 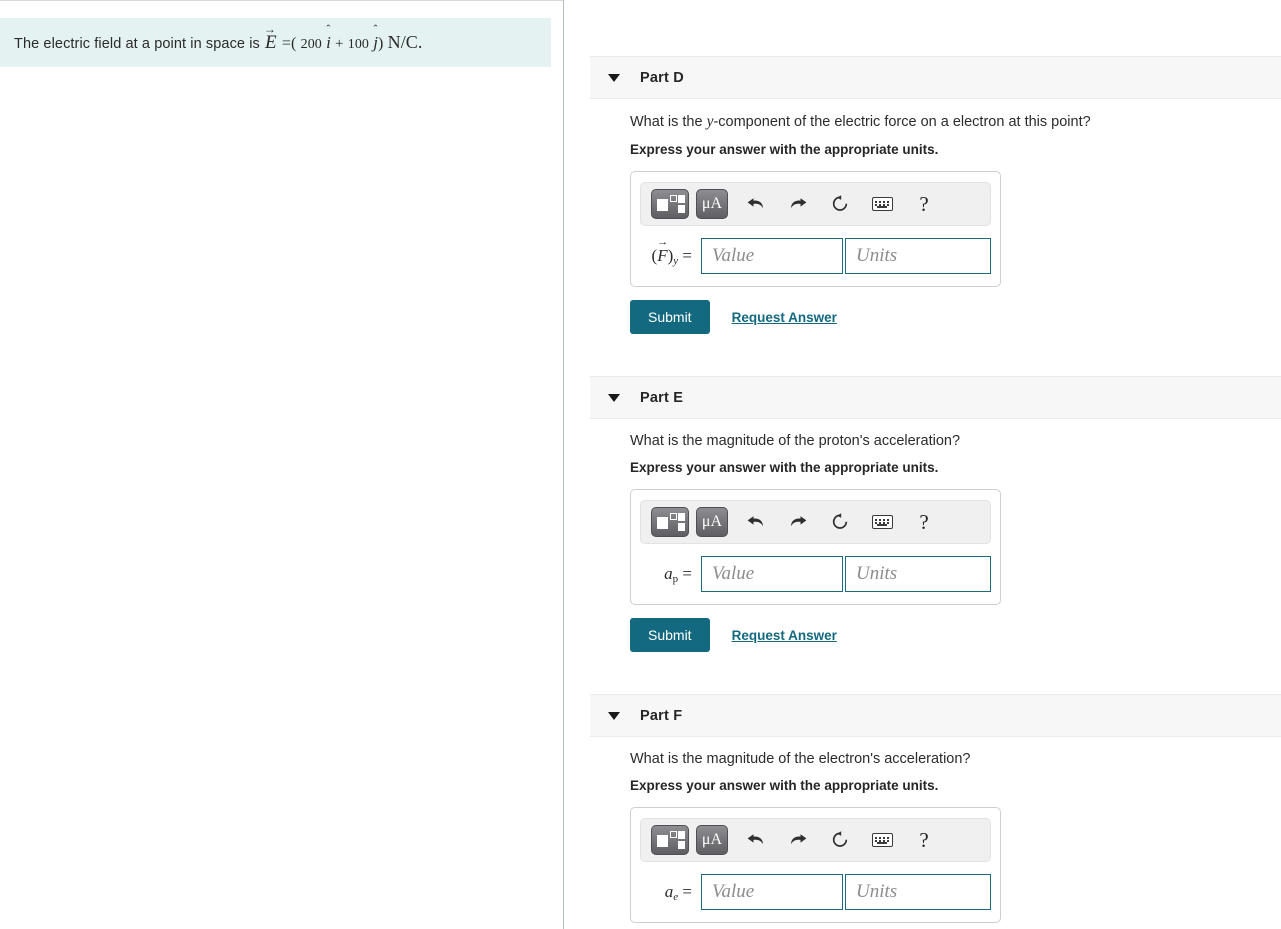 I want to click on action-row-e: Submit Request Answer, so click(x=955, y=635).